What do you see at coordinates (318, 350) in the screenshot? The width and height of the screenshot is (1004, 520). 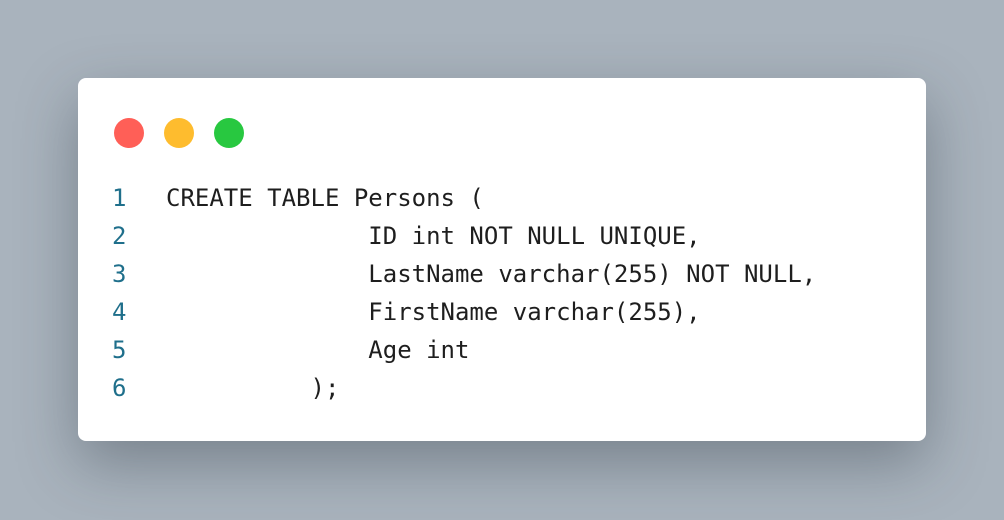 I see `code-text: Age int` at bounding box center [318, 350].